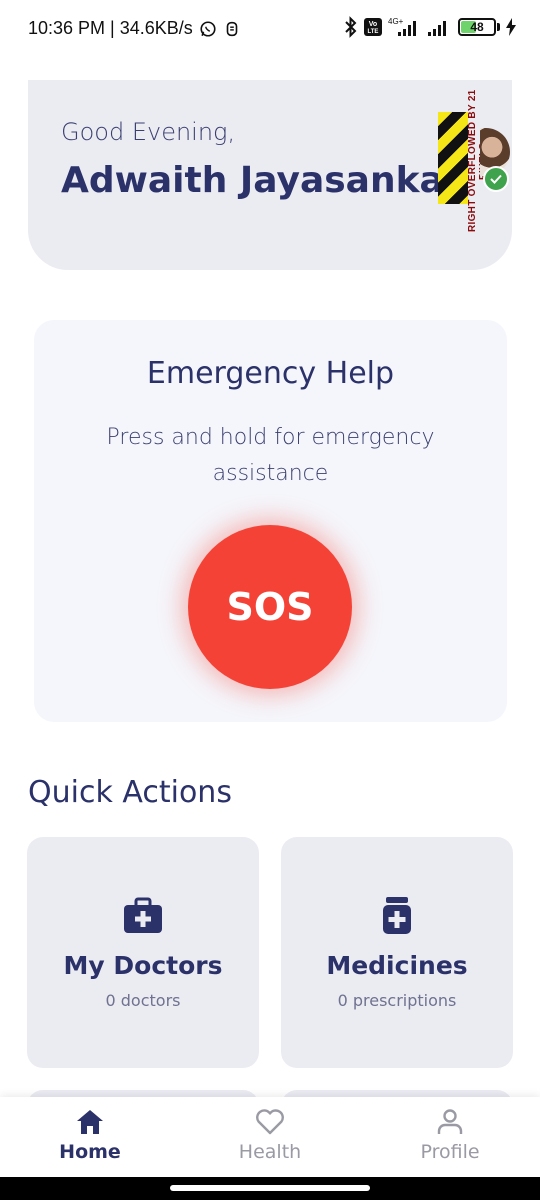 This screenshot has height=1200, width=540. I want to click on notification-icon, so click(232, 28).